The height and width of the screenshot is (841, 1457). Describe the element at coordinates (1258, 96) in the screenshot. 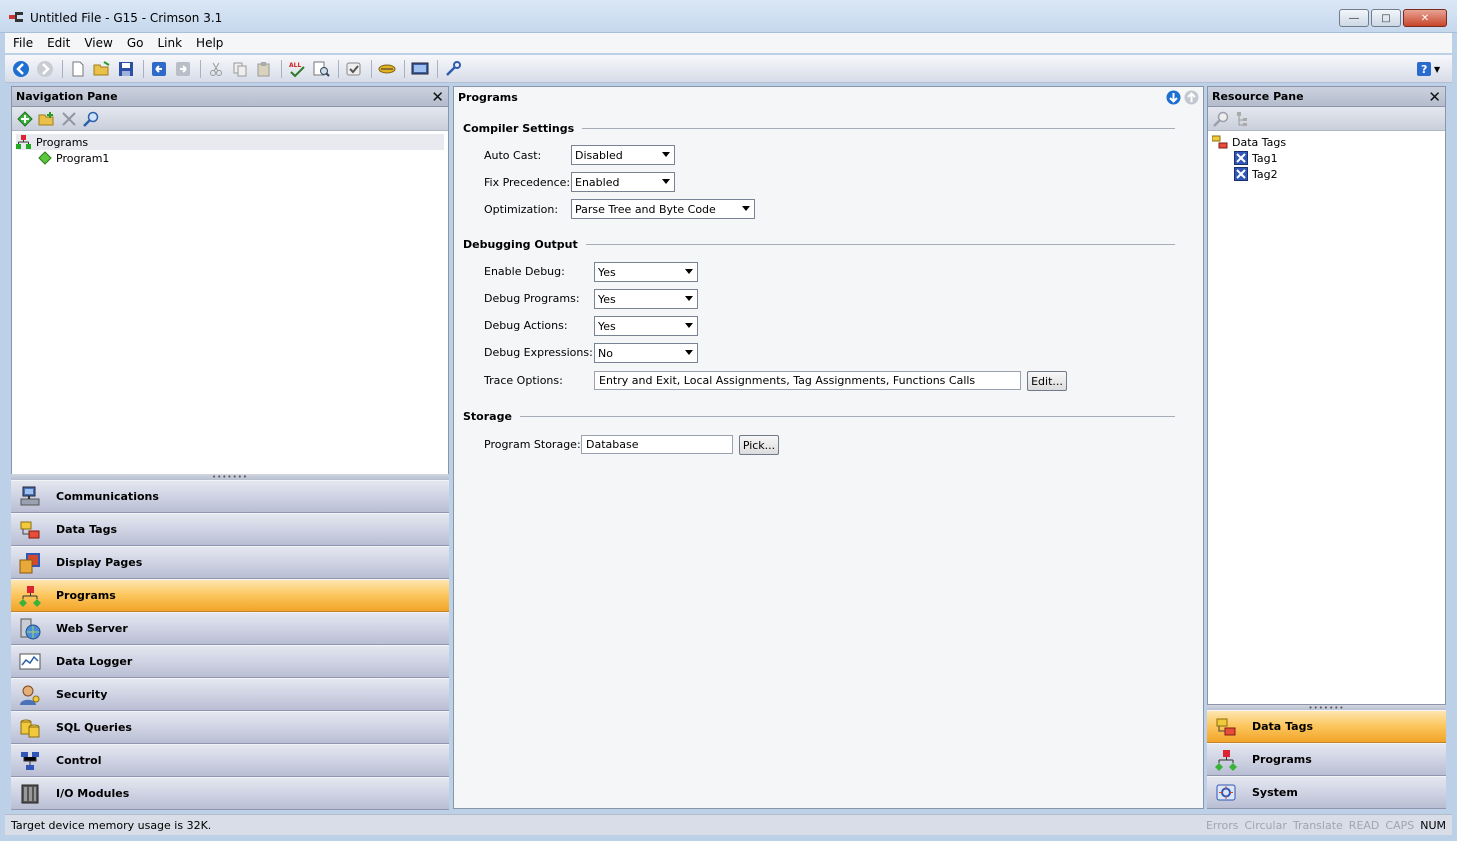

I see `resource-pane-title: Resource Pane` at that location.